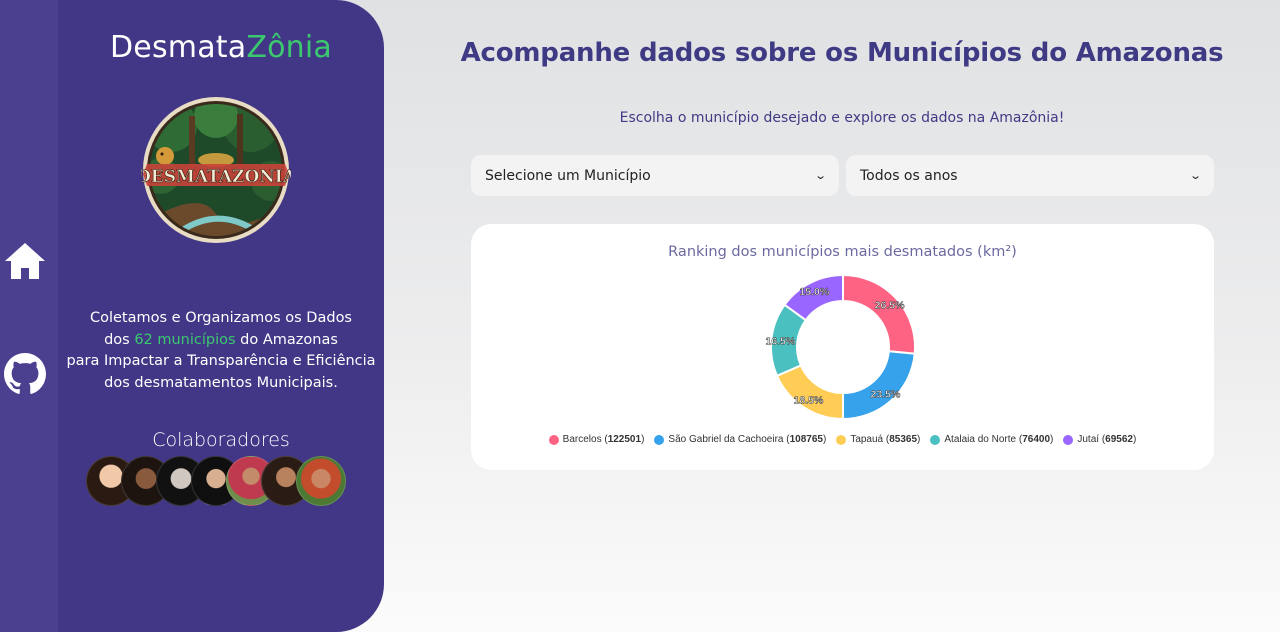 Image resolution: width=1280 pixels, height=632 pixels. I want to click on legend-value: 85365, so click(903, 439).